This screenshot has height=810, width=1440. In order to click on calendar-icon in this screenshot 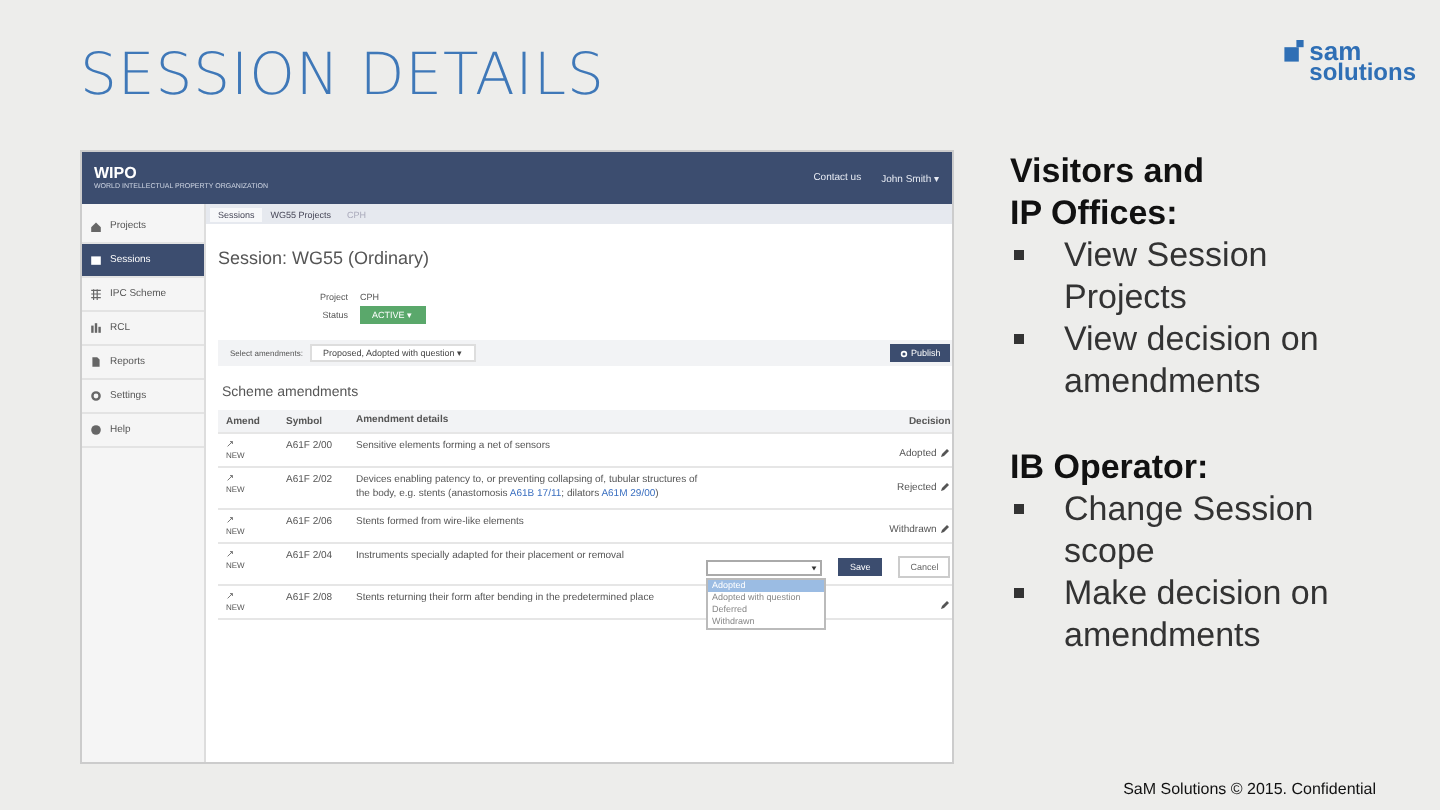, I will do `click(96, 260)`.